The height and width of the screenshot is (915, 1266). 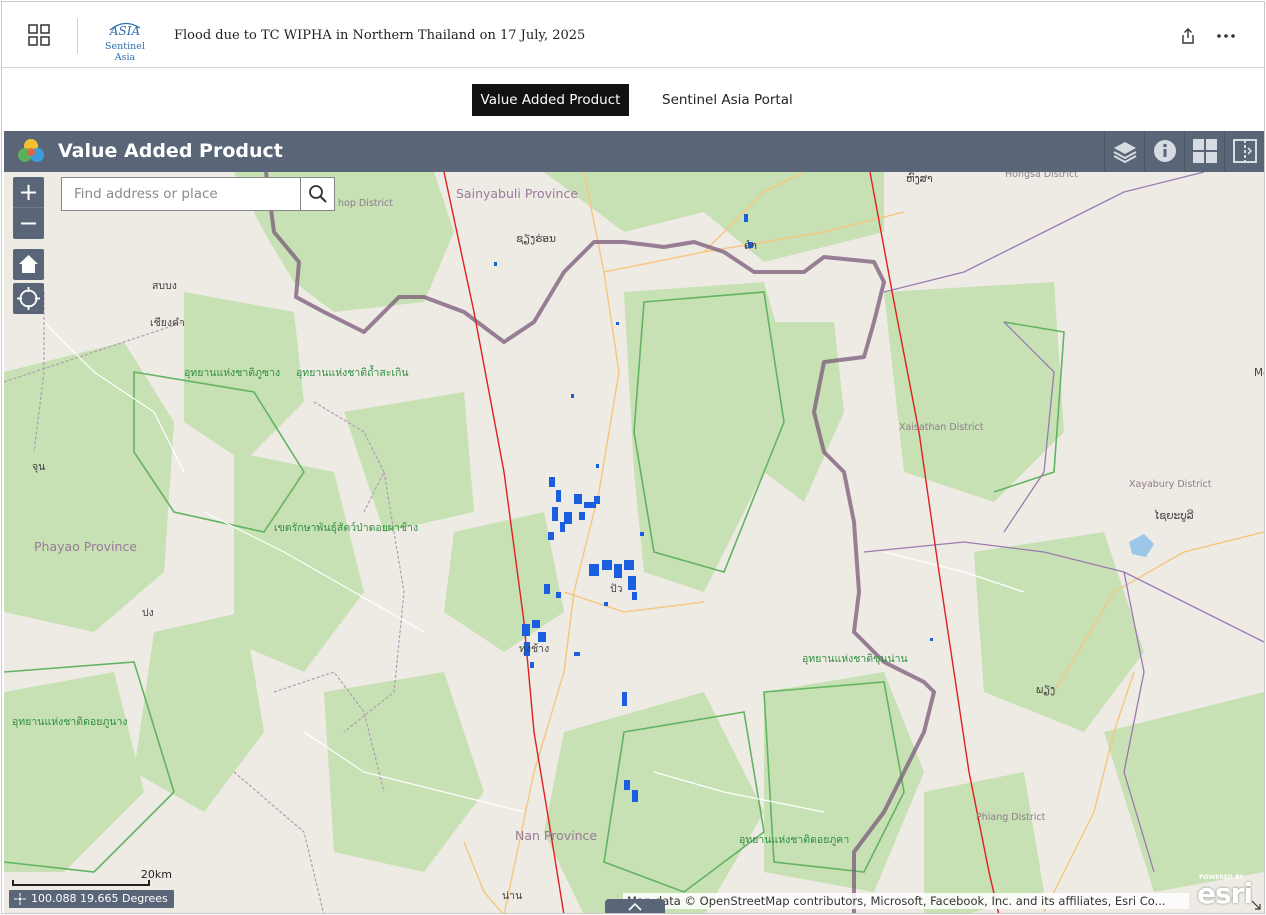 I want to click on label-town-hongsa: ຫົງສາ, so click(x=919, y=179).